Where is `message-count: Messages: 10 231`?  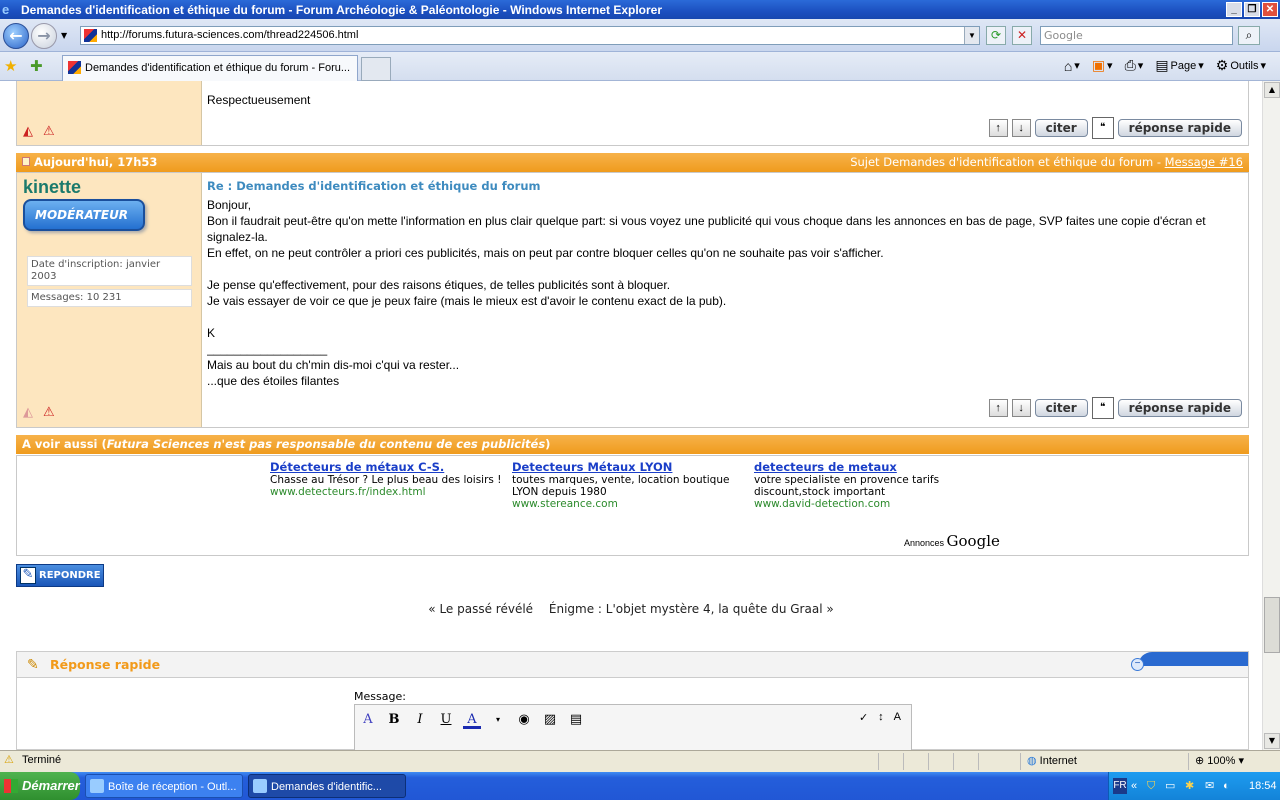 message-count: Messages: 10 231 is located at coordinates (109, 298).